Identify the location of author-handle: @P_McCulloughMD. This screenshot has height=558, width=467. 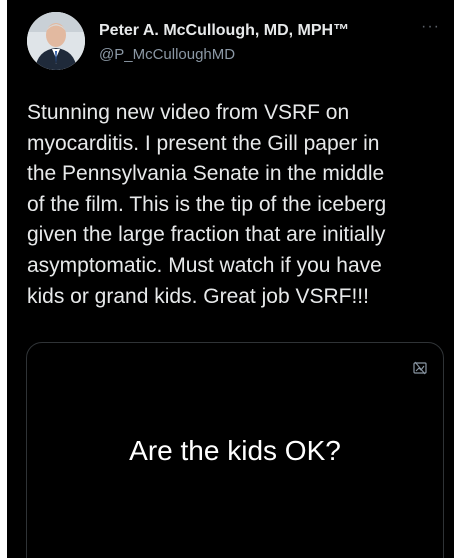
(167, 54).